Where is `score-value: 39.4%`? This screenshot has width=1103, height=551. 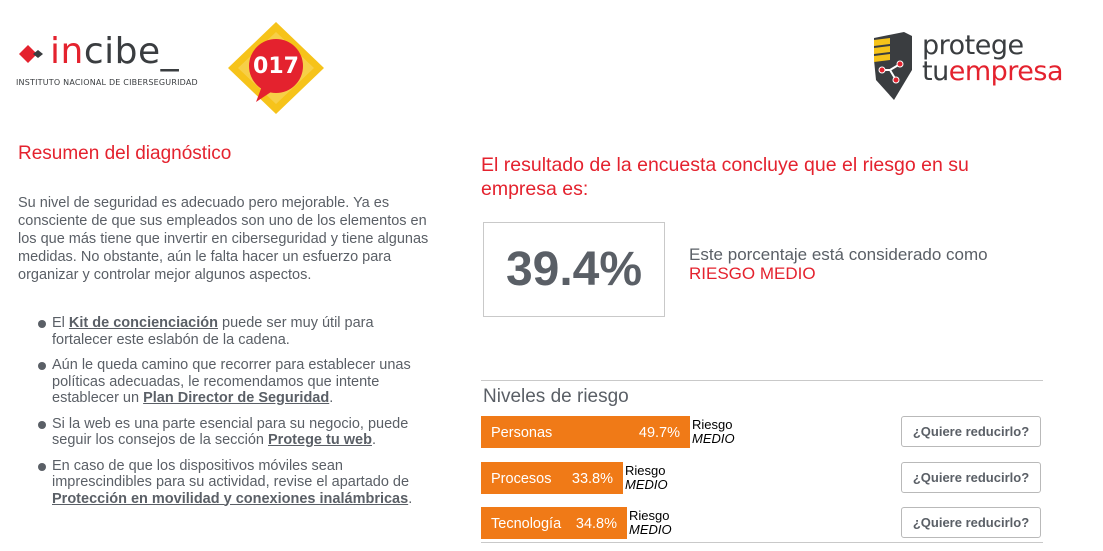
score-value: 39.4% is located at coordinates (574, 269).